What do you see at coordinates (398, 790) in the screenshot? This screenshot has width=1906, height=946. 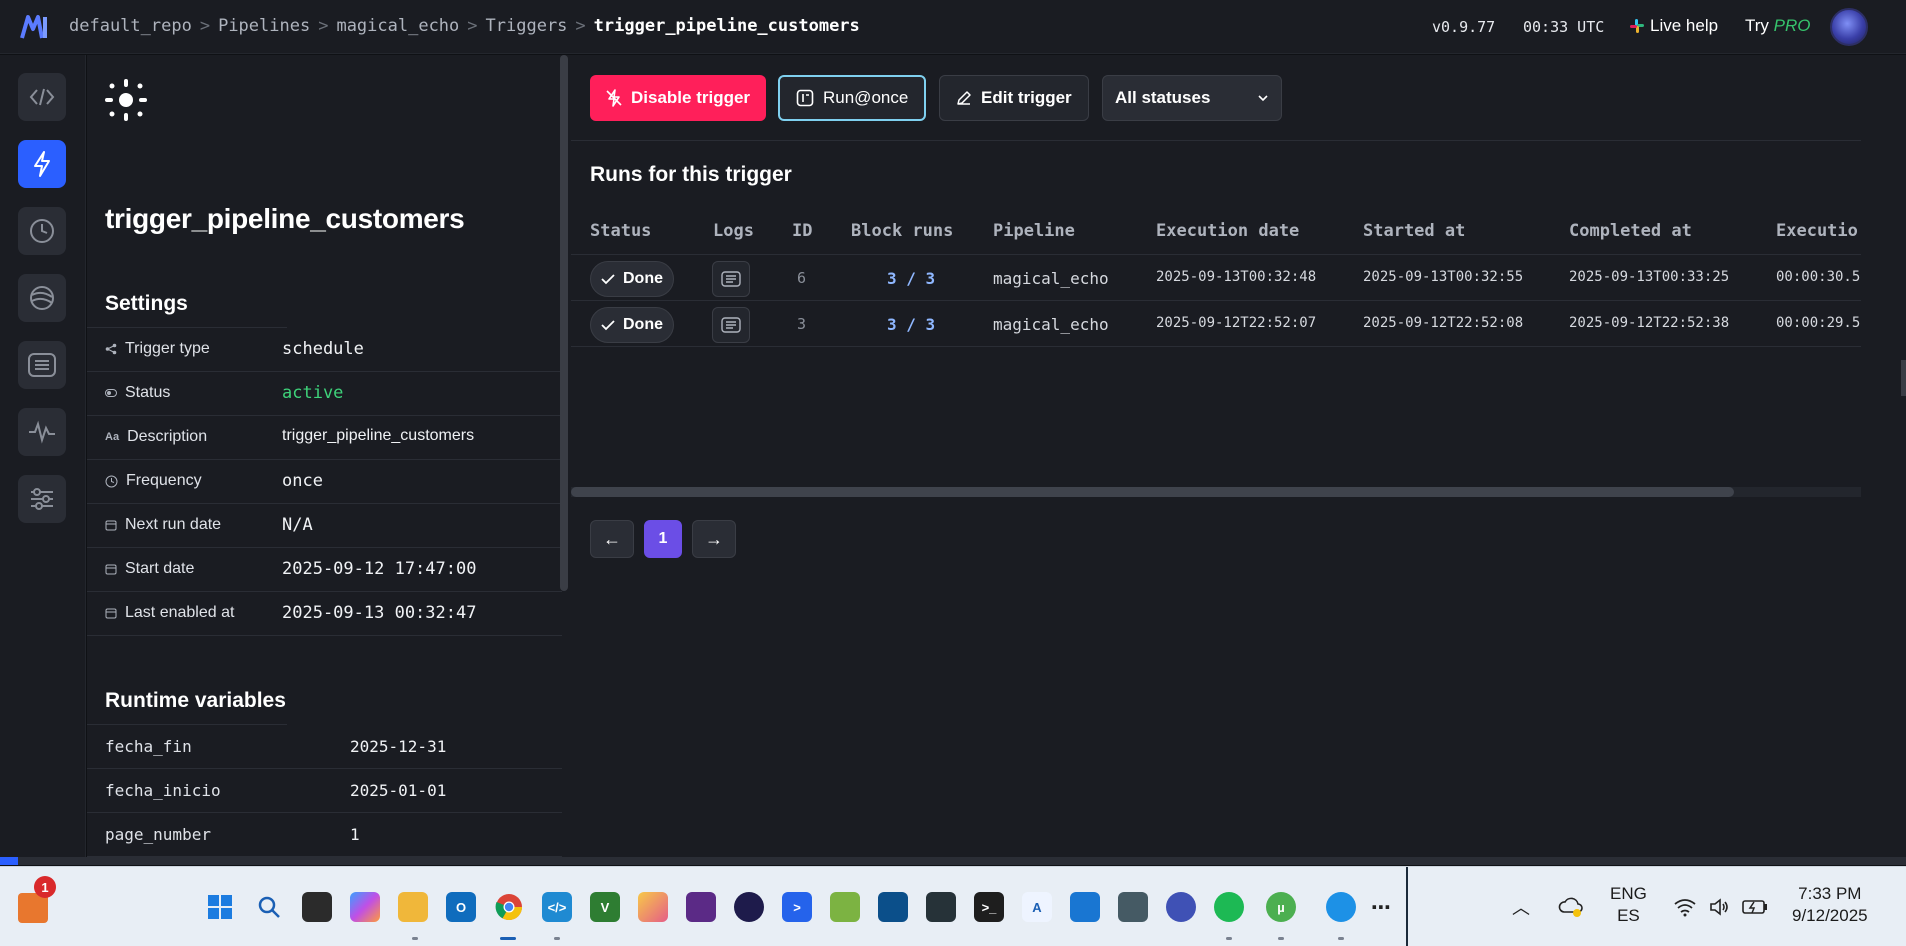 I see `variable-value: 2025-01-01` at bounding box center [398, 790].